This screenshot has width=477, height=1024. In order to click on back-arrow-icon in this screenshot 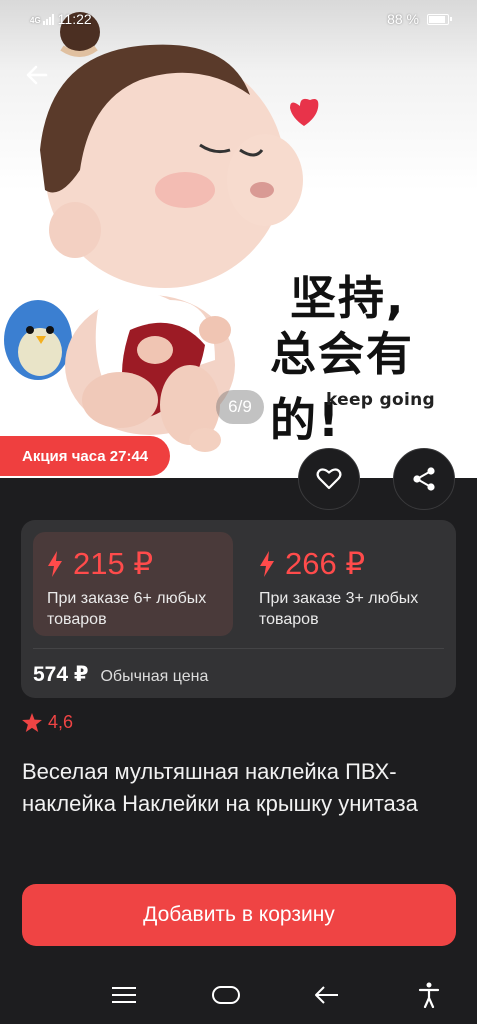, I will do `click(37, 75)`.